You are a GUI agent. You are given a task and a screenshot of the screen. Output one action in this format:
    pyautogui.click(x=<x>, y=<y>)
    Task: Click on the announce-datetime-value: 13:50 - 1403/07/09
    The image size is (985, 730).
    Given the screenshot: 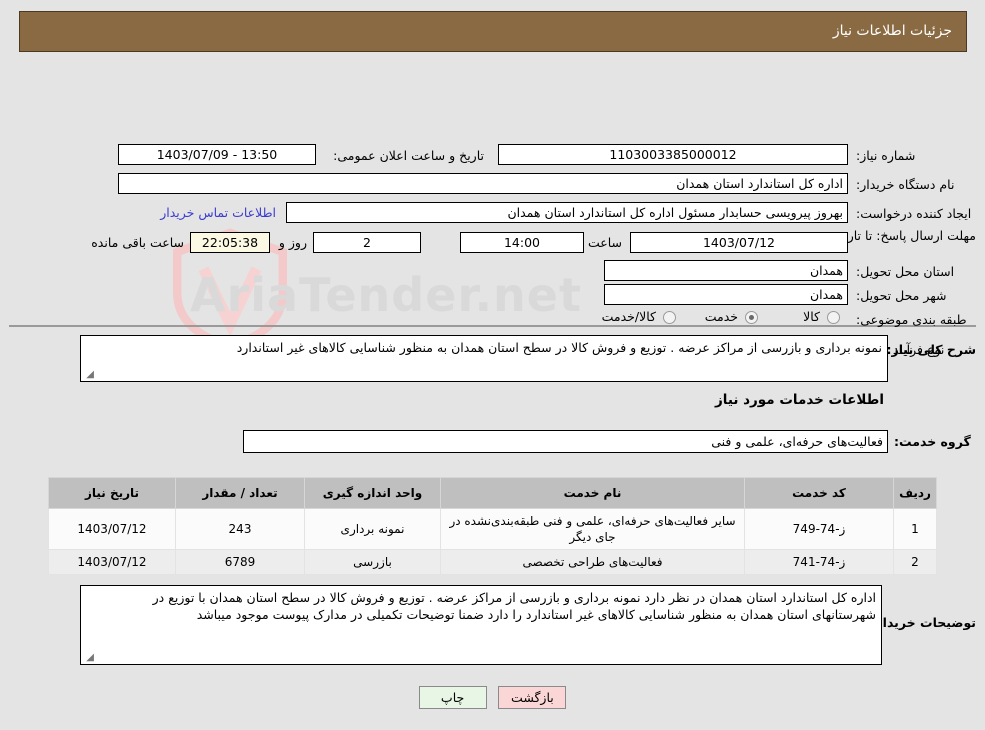 What is the action you would take?
    pyautogui.click(x=217, y=154)
    